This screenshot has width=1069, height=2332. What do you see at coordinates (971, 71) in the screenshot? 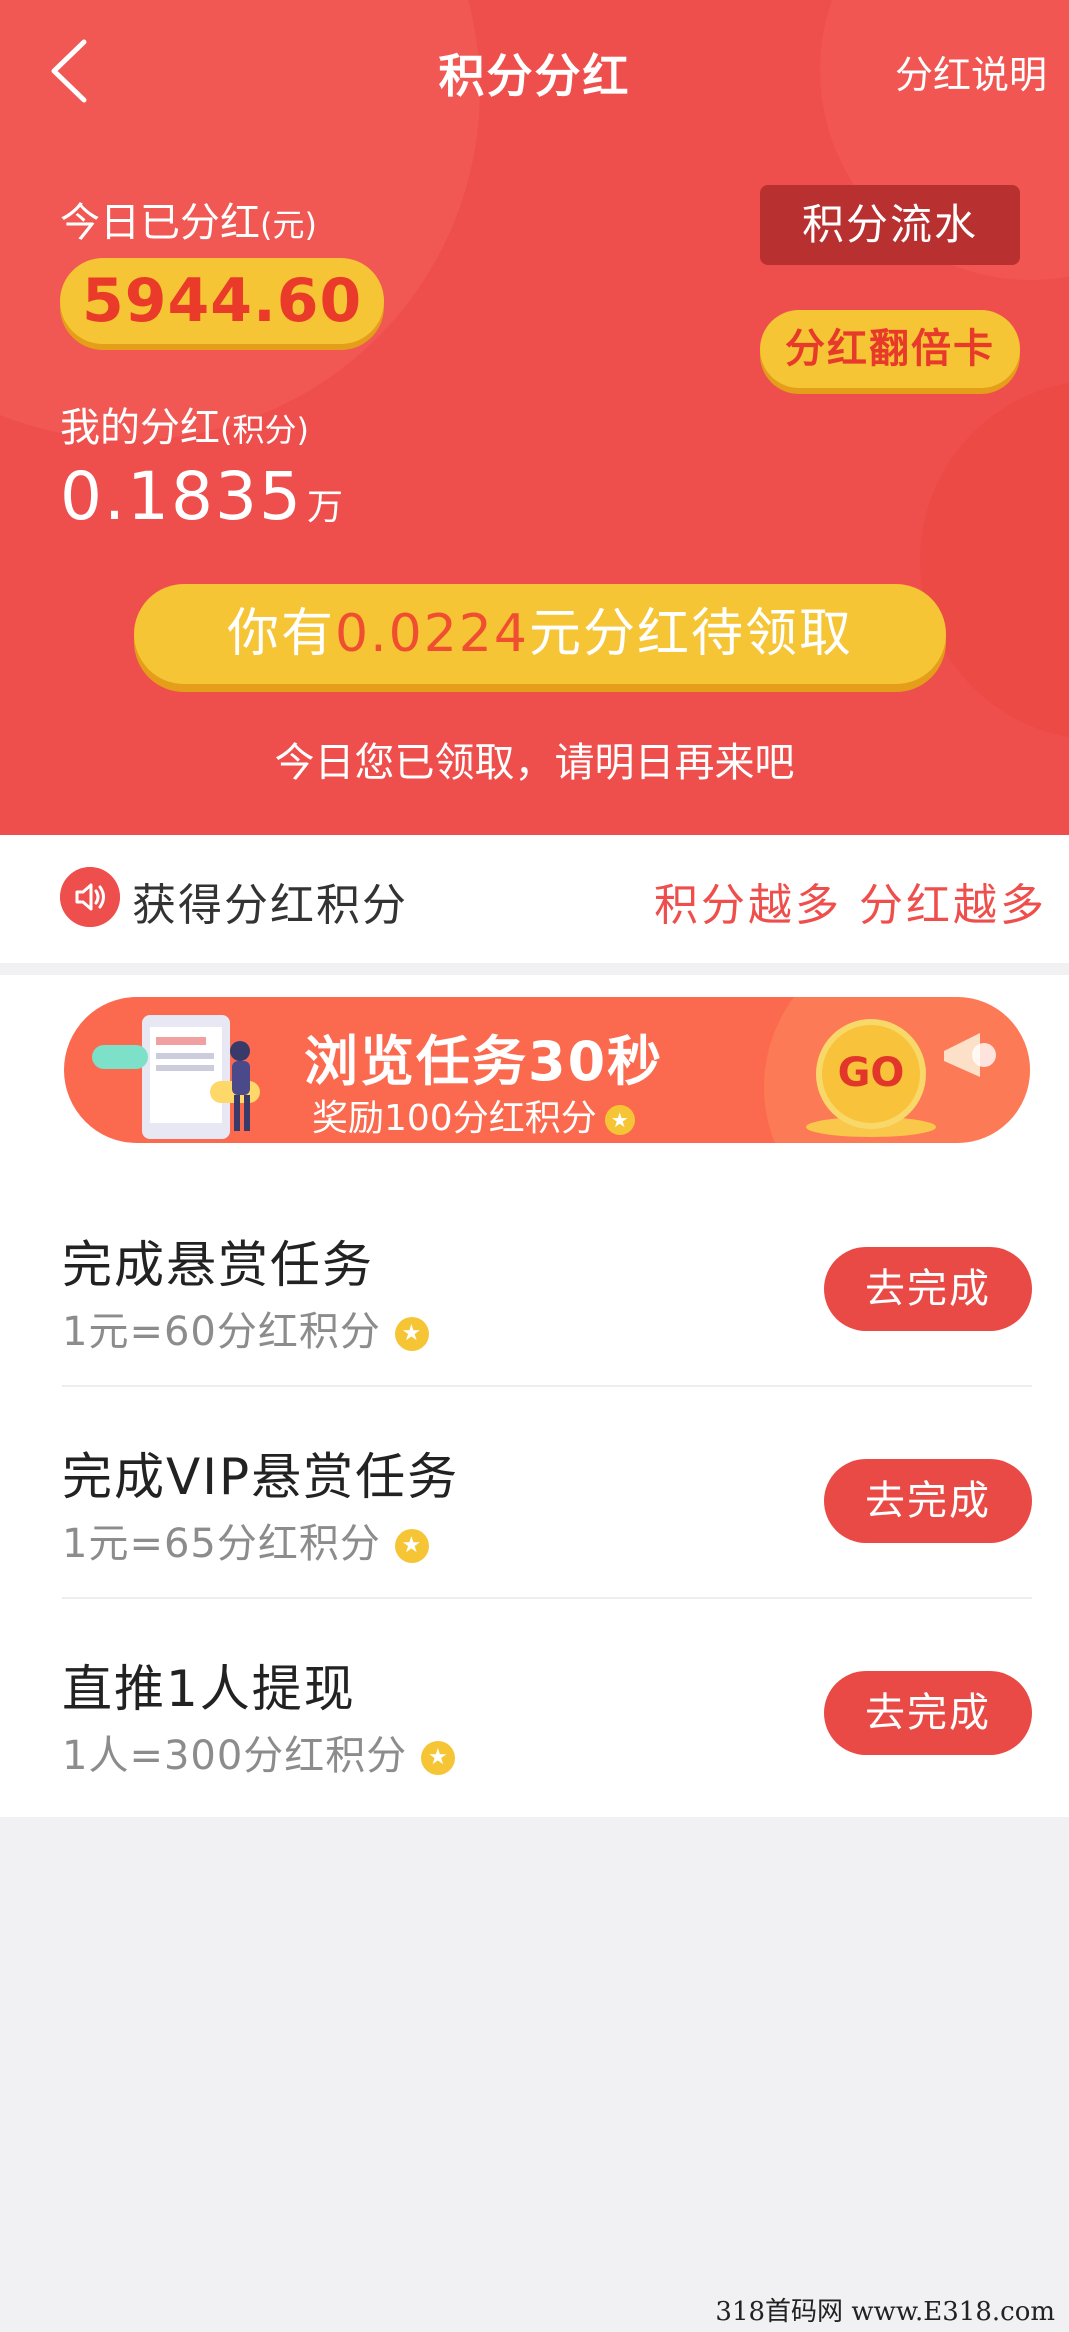
I see `dividend-explanation-link: 分红说明` at bounding box center [971, 71].